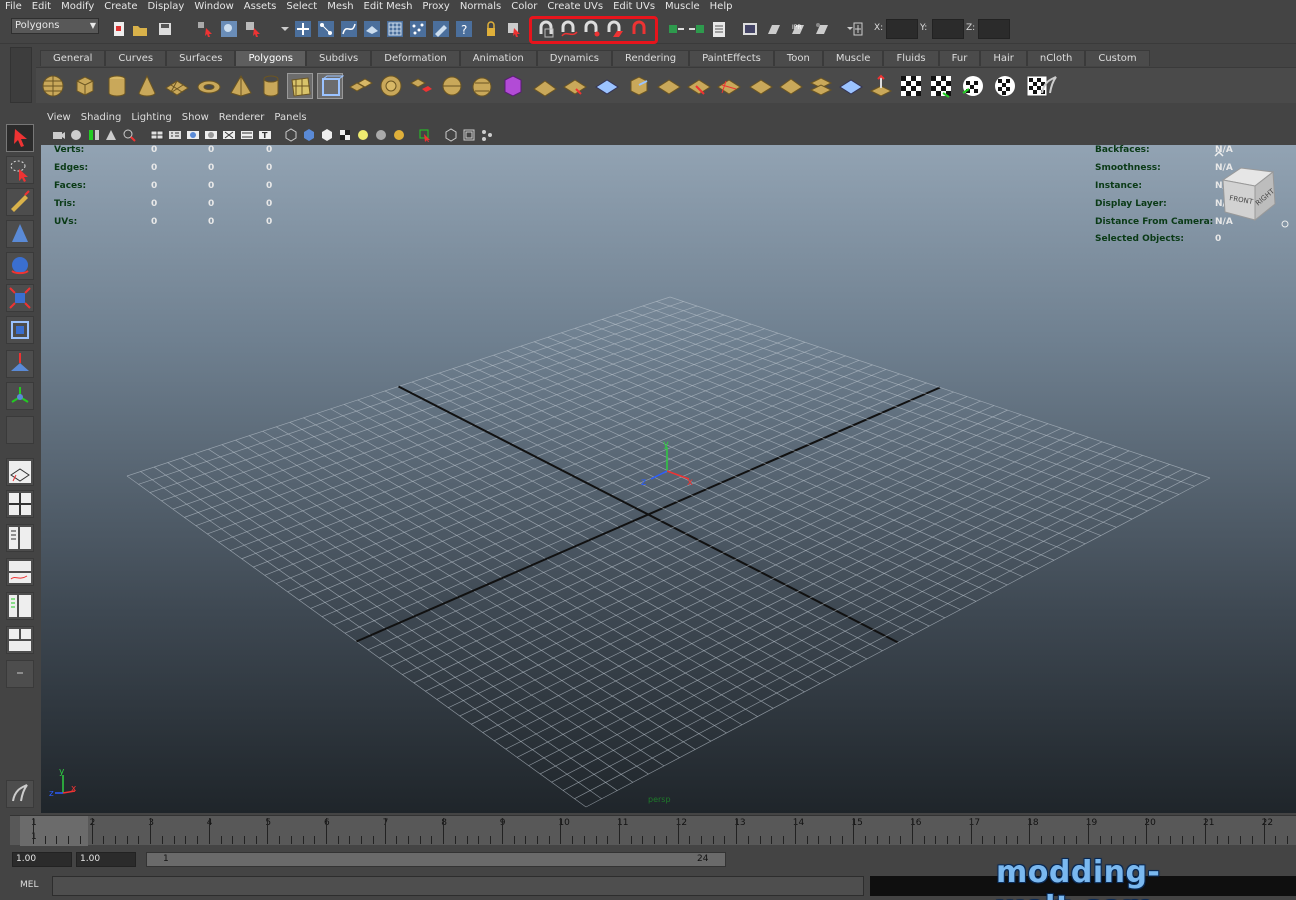 The image size is (1296, 900). I want to click on automatic-mapping-icon, so click(1005, 86).